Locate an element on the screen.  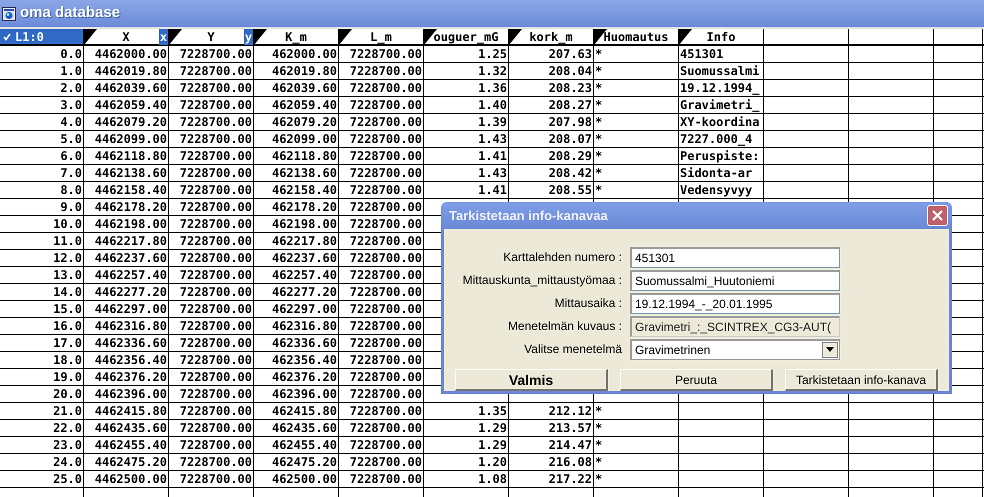
row-number: 14.0 is located at coordinates (42, 292).